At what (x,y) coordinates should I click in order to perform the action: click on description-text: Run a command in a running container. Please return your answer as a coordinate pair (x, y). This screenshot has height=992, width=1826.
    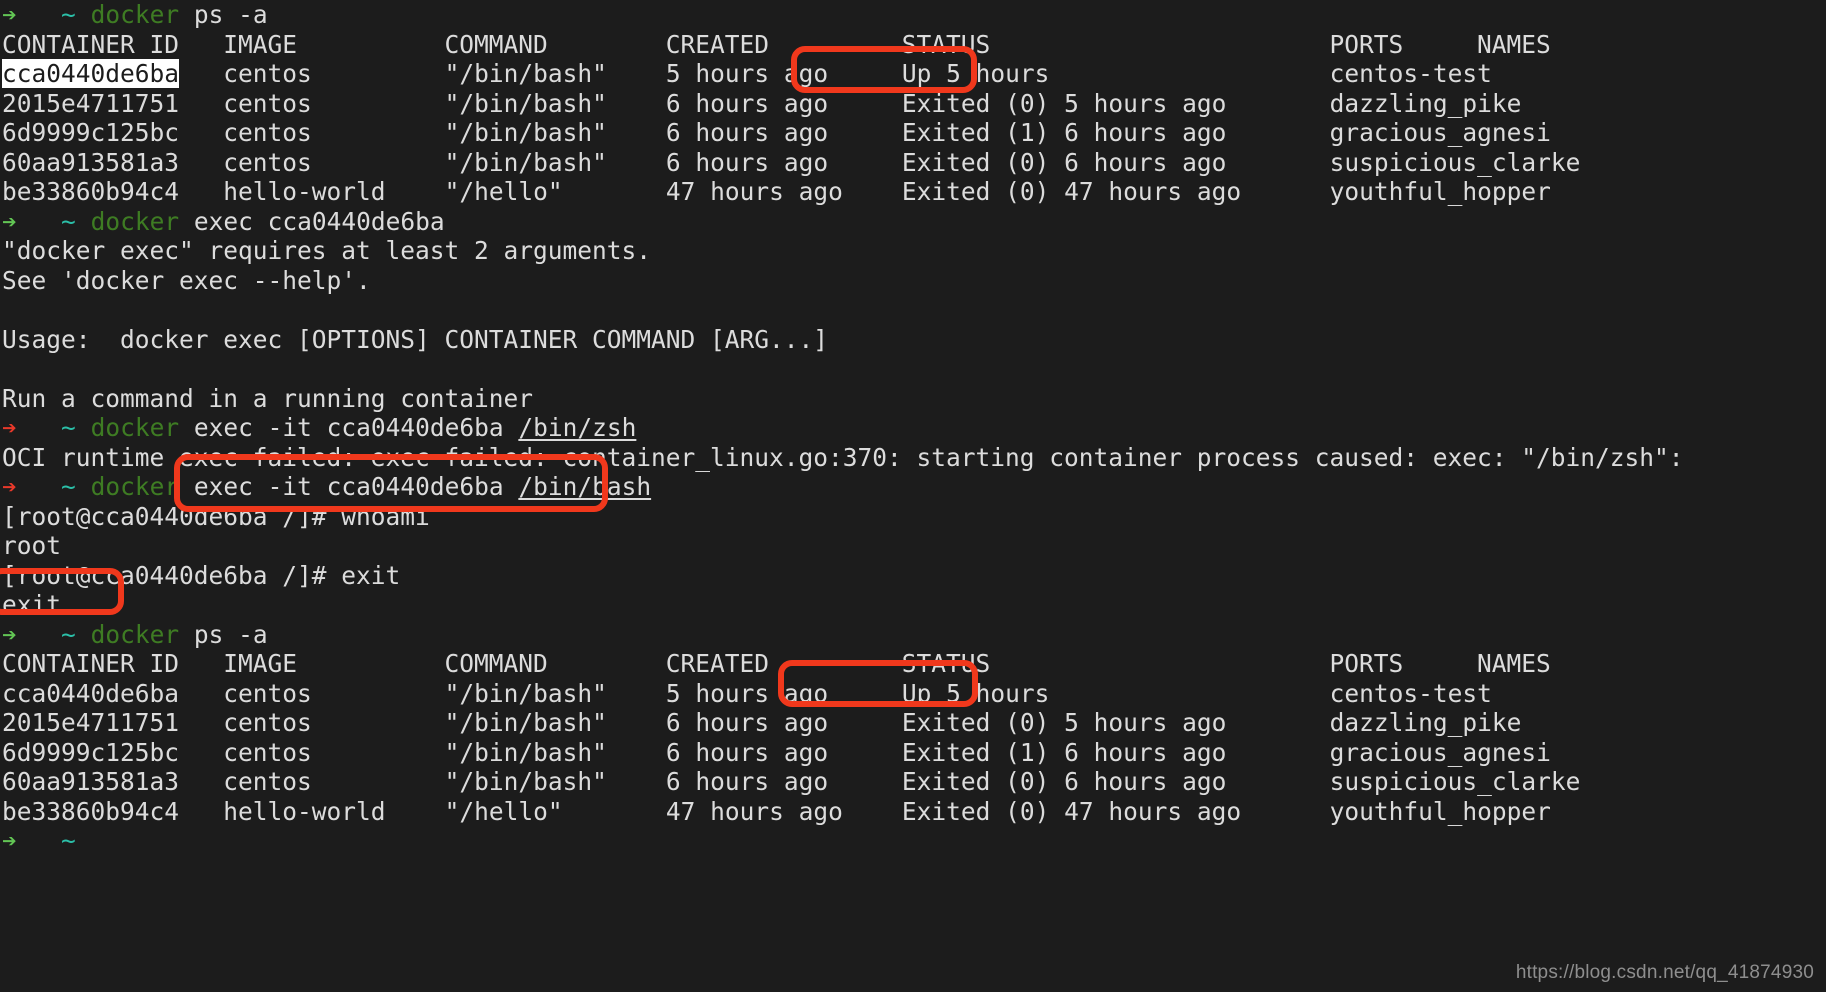
    Looking at the image, I should click on (268, 398).